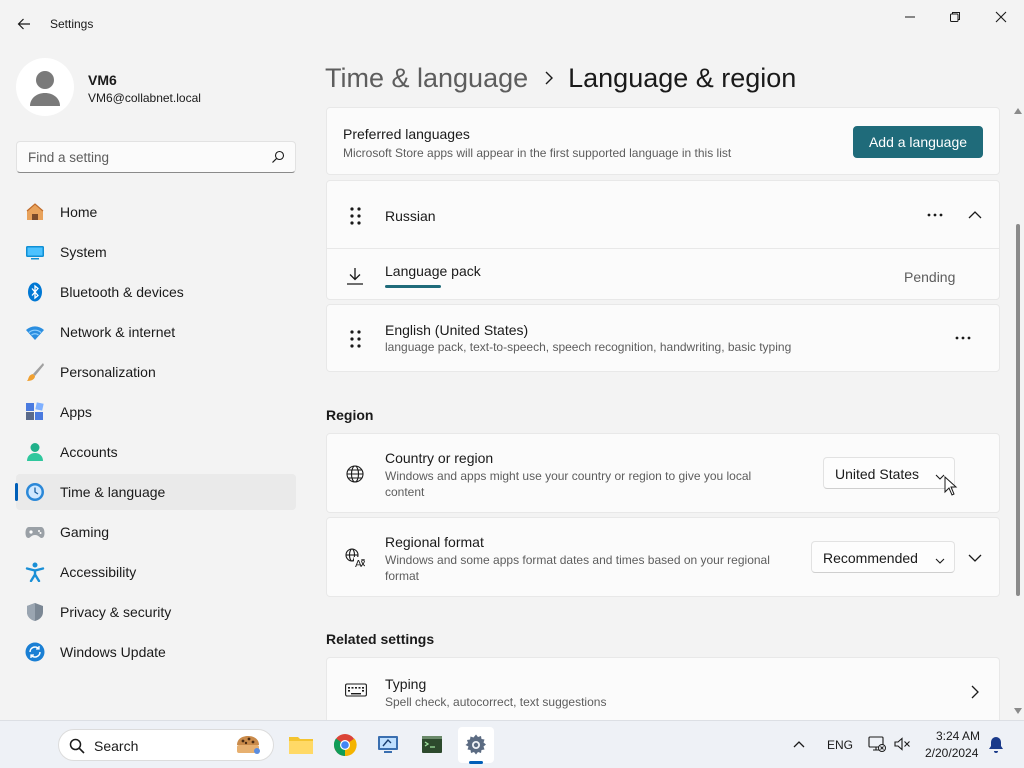 The height and width of the screenshot is (768, 1024). What do you see at coordinates (433, 271) in the screenshot?
I see `language-pack-label: Language pack` at bounding box center [433, 271].